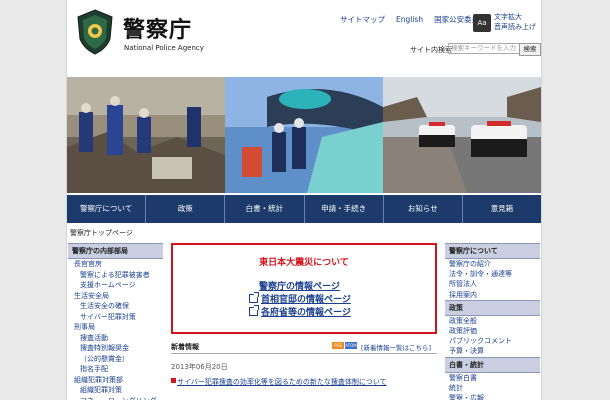 Image resolution: width=610 pixels, height=400 pixels. Describe the element at coordinates (492, 331) in the screenshot. I see `right-menu-item: 政策評価` at that location.